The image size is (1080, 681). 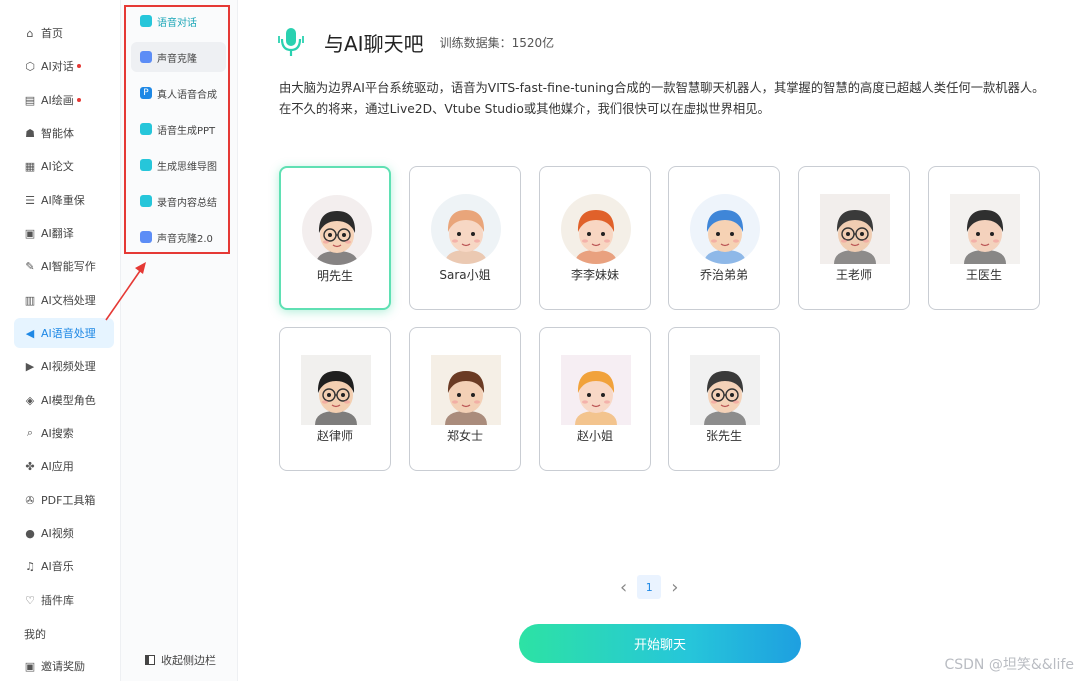 I want to click on character-card: 王医生, so click(x=984, y=238).